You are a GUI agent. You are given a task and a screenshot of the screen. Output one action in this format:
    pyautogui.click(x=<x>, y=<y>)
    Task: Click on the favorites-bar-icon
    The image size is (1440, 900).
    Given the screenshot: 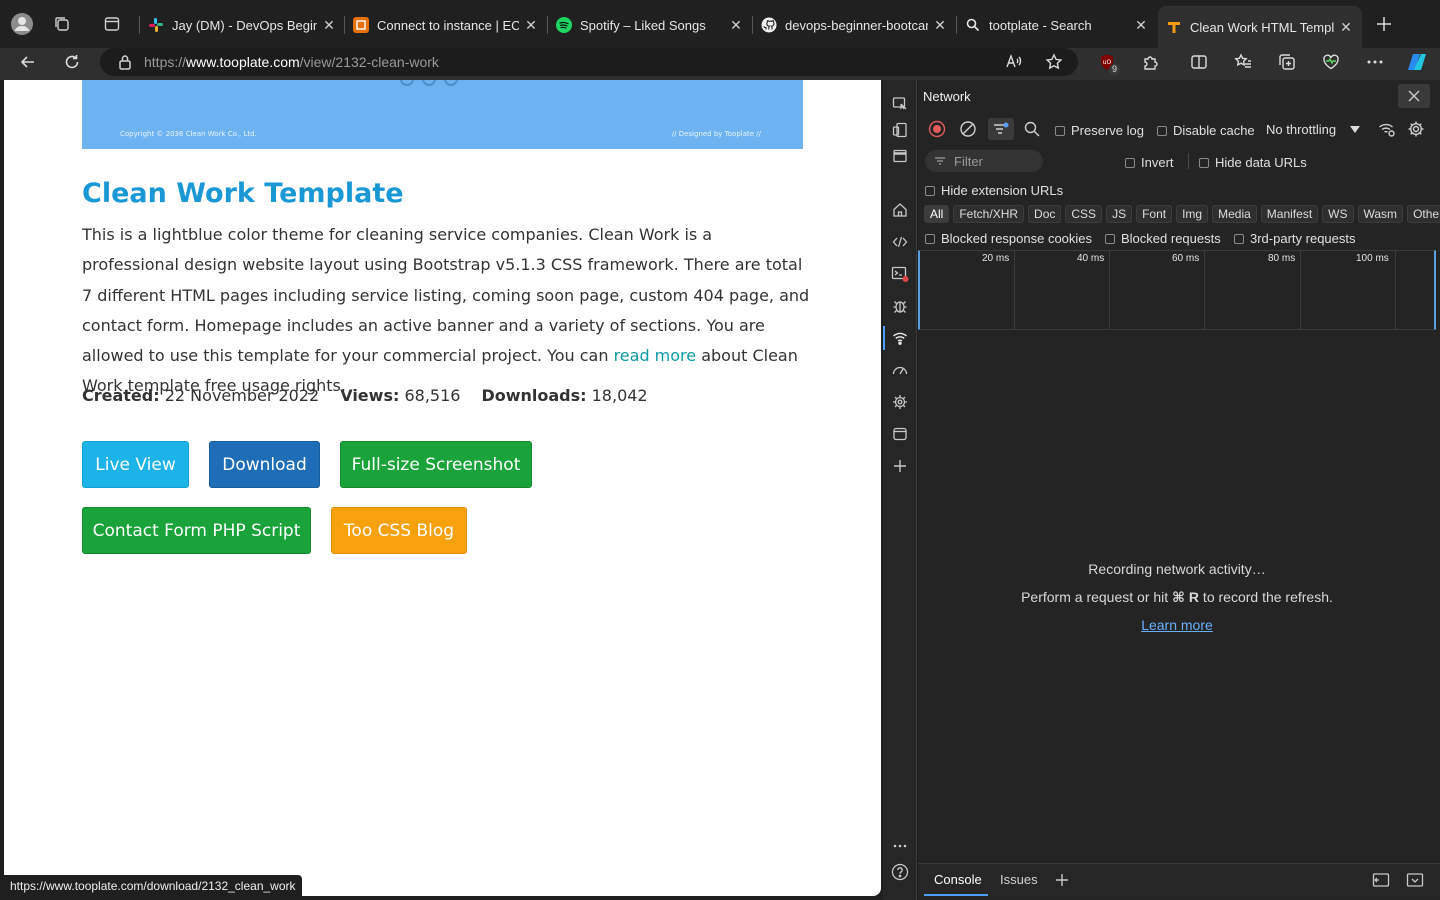 What is the action you would take?
    pyautogui.click(x=1243, y=62)
    